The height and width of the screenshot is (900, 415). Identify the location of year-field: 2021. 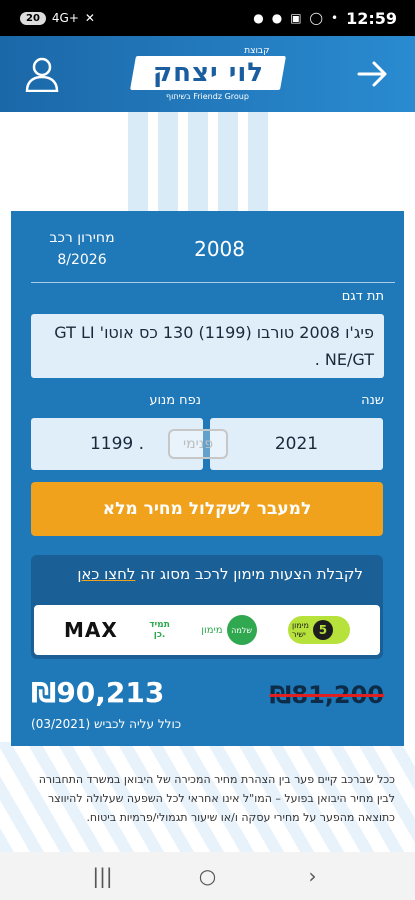
(296, 444).